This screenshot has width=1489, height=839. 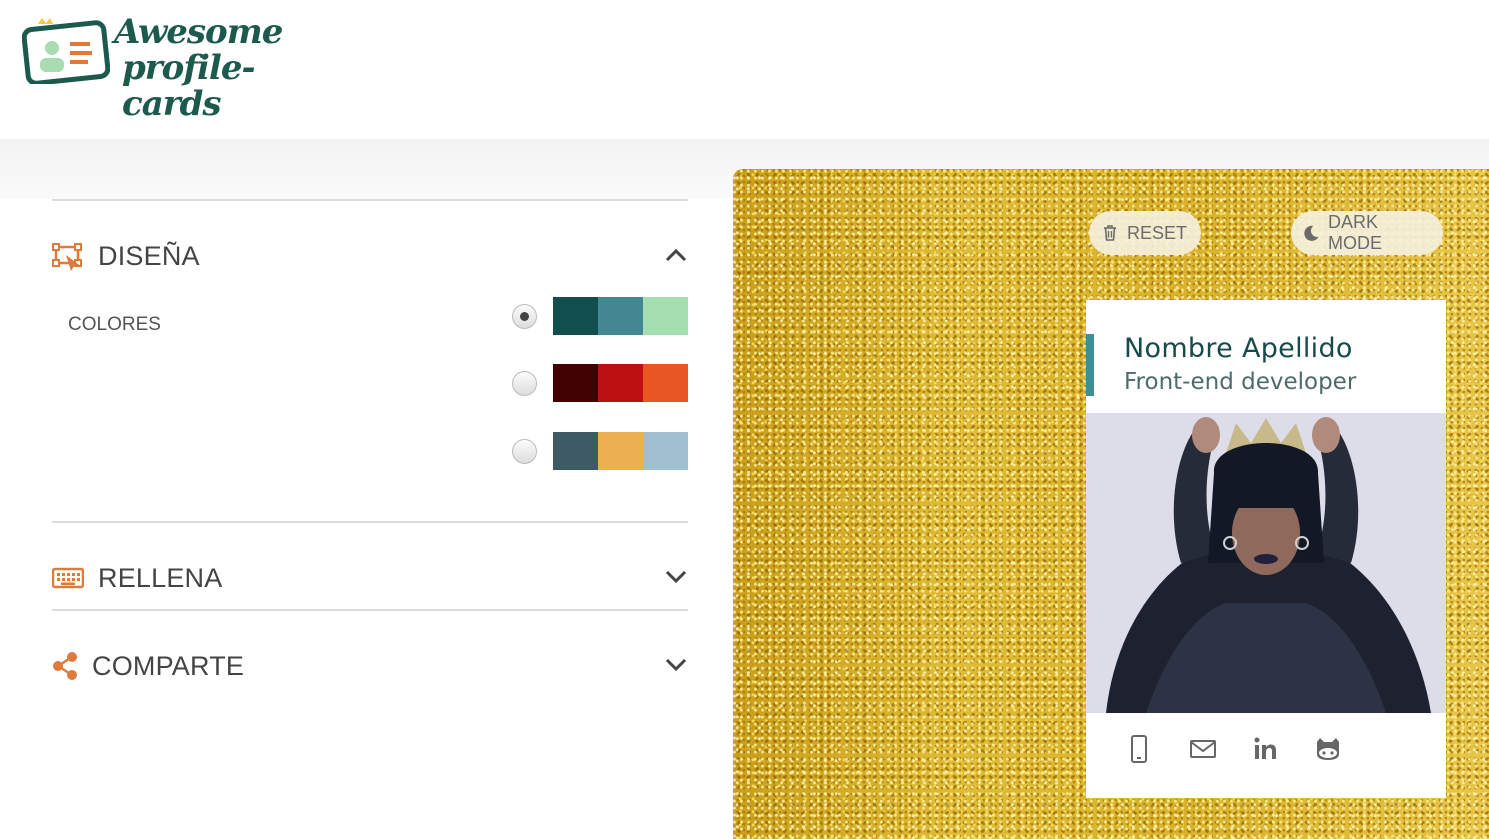 I want to click on logo: Awesome profile-cards, so click(x=177, y=67).